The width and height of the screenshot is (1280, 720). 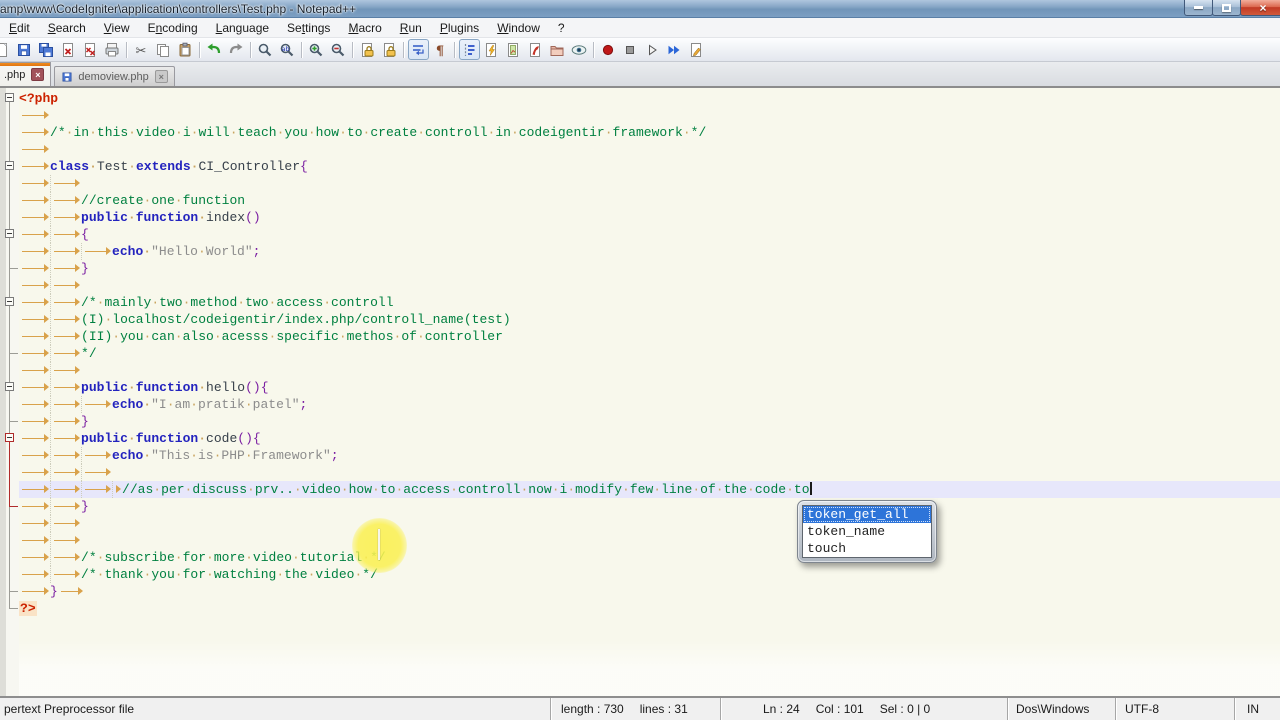 I want to click on macro-save-button, so click(x=696, y=49).